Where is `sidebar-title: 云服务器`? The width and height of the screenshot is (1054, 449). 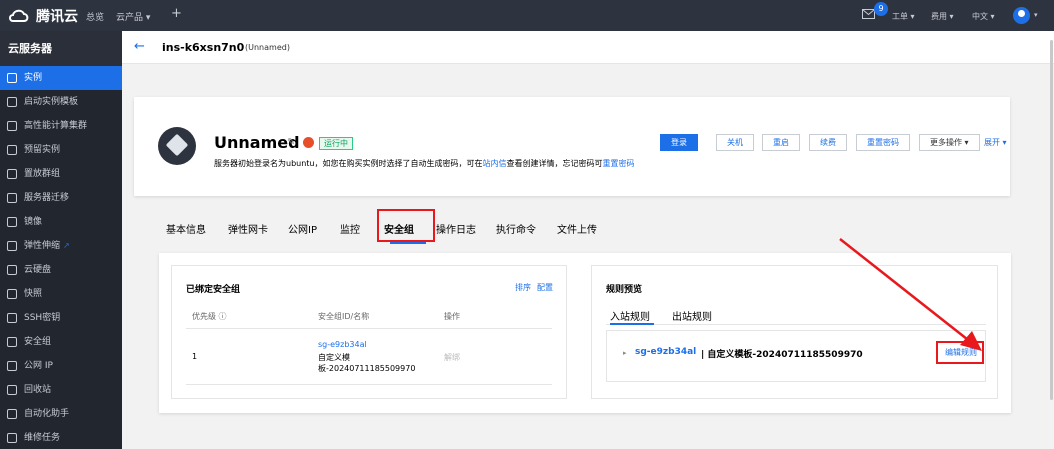
sidebar-title: 云服务器 is located at coordinates (61, 48).